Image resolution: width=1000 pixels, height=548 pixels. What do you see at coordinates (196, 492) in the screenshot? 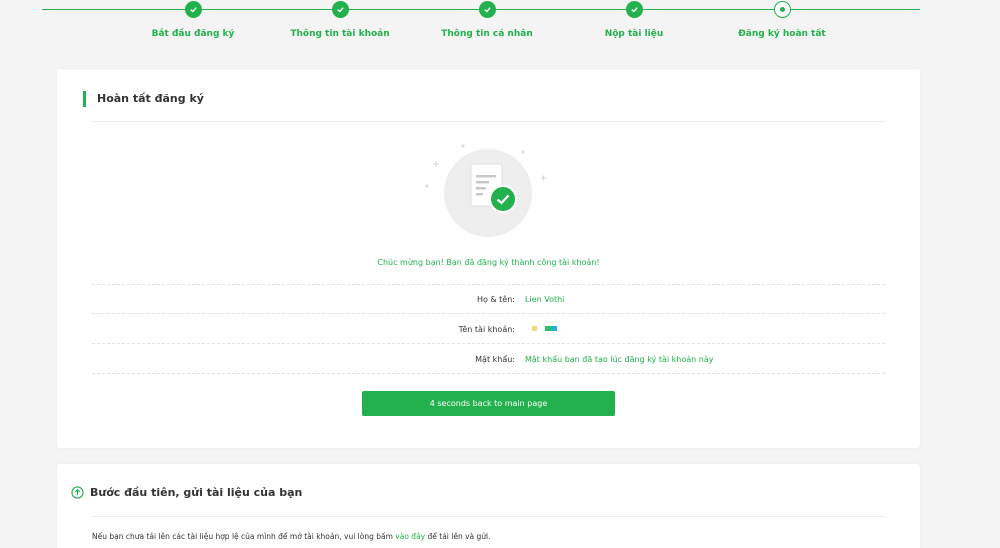
I see `next-step-title: Bước đầu tiên, gửi tài liệu của bạn` at bounding box center [196, 492].